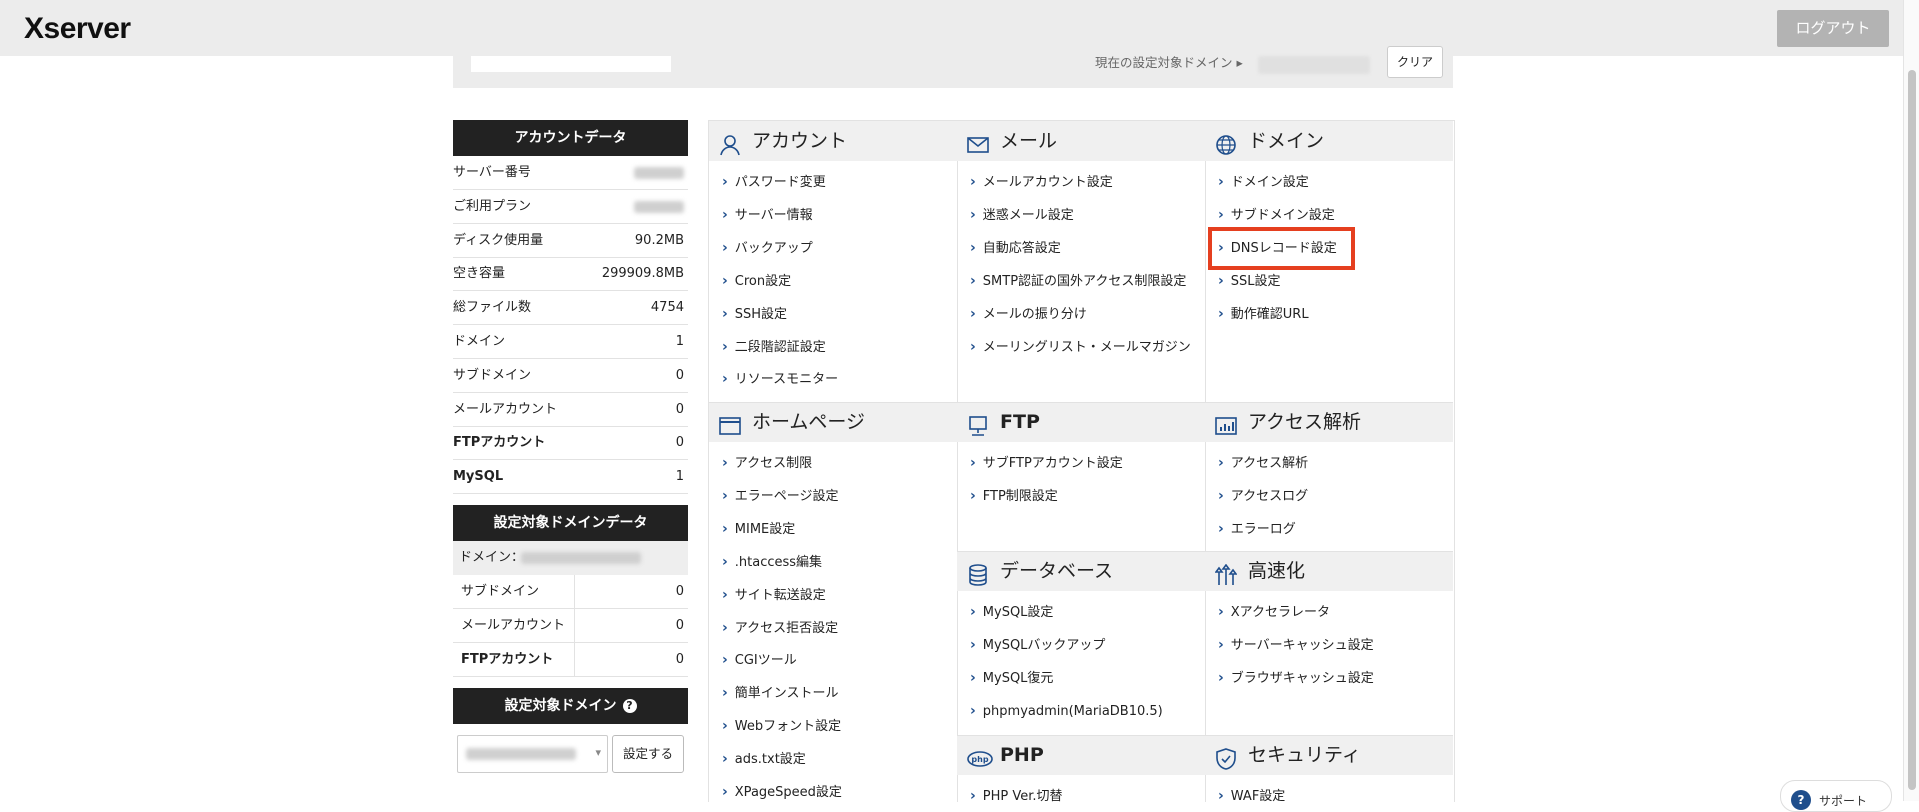 The image size is (1919, 812). Describe the element at coordinates (479, 341) in the screenshot. I see `account-data-label: ドメイン` at that location.